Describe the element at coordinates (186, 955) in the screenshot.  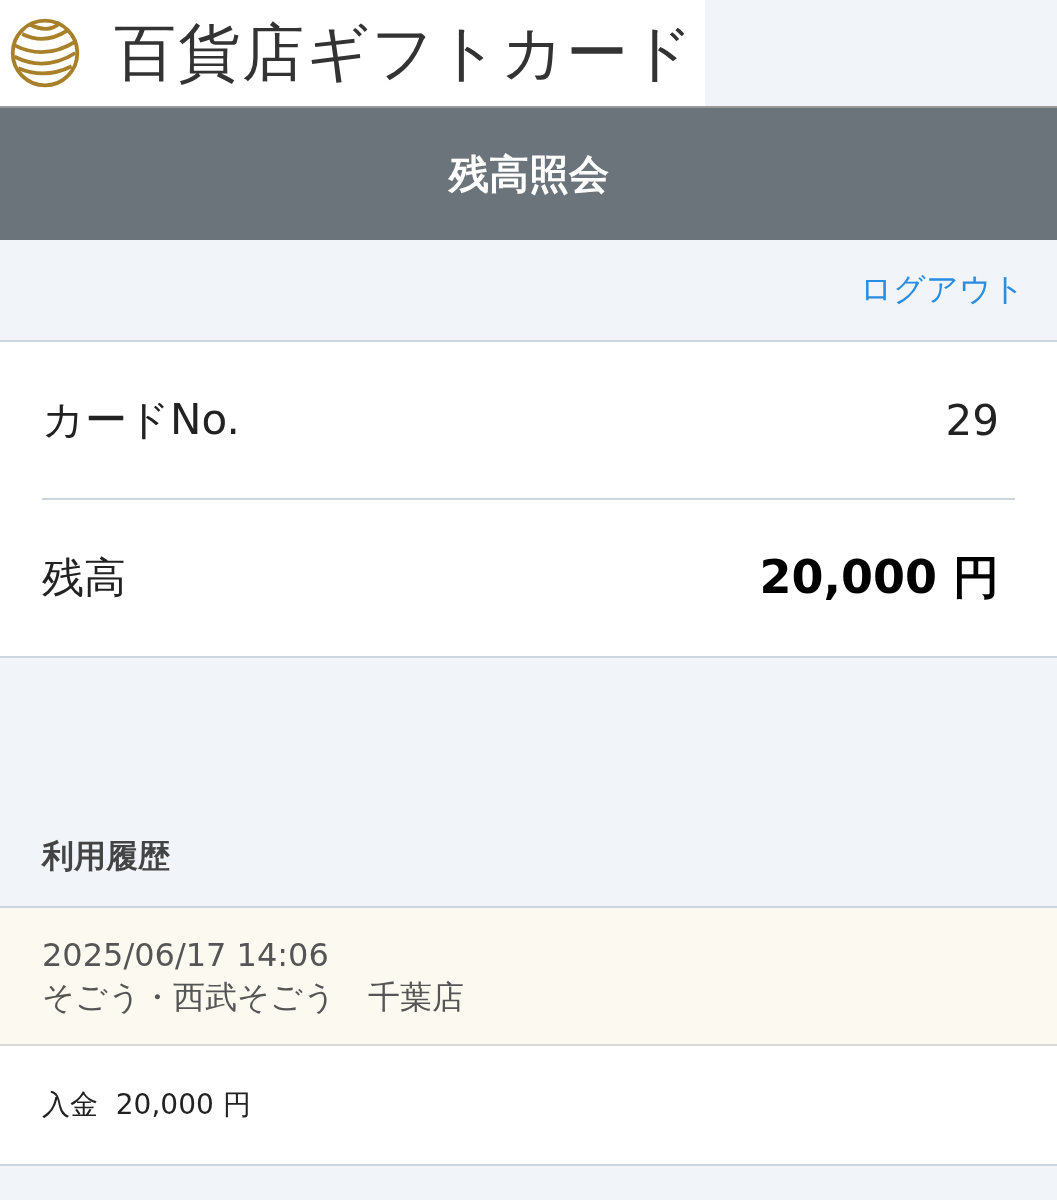
I see `entry-datetime: 2025/06/17 14:06` at that location.